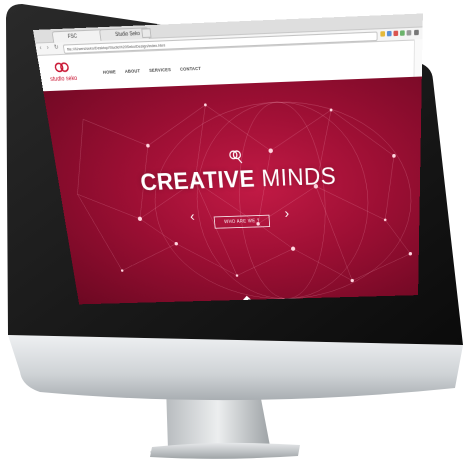 This screenshot has width=471, height=461. Describe the element at coordinates (225, 451) in the screenshot. I see `stand-base` at that location.